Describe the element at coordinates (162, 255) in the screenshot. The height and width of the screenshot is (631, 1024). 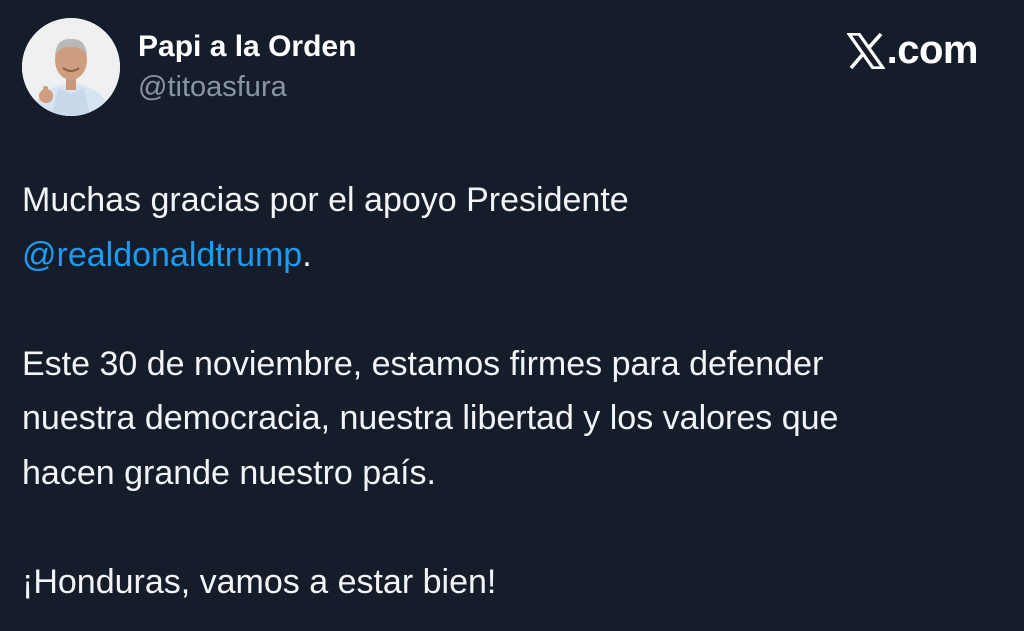
I see `mention-link: @realdonaldtrump` at that location.